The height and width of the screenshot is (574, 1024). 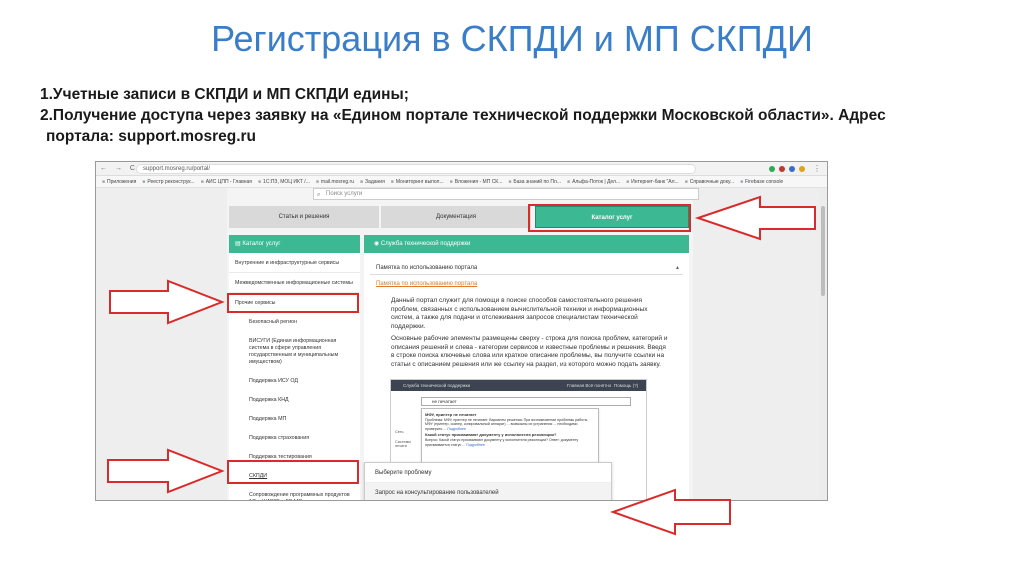 I want to click on mini-left-item: Системы печати, so click(x=403, y=444).